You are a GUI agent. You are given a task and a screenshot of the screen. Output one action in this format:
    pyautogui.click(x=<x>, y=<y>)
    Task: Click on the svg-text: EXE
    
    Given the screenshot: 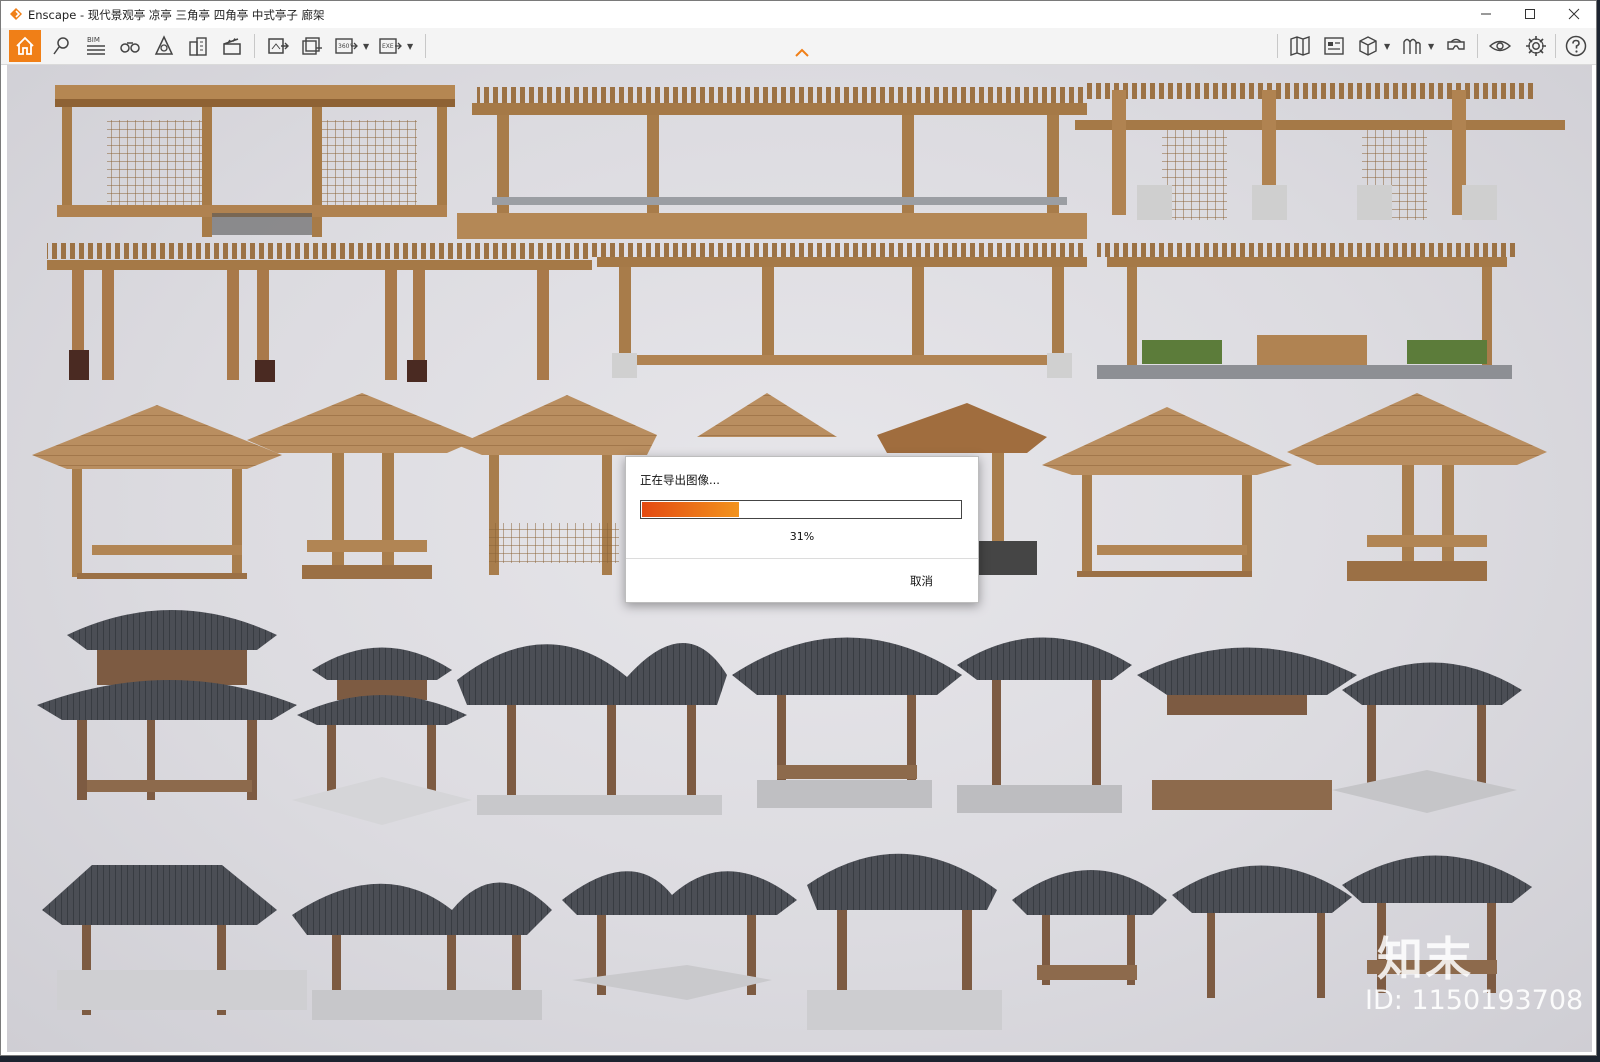 What is the action you would take?
    pyautogui.click(x=388, y=46)
    